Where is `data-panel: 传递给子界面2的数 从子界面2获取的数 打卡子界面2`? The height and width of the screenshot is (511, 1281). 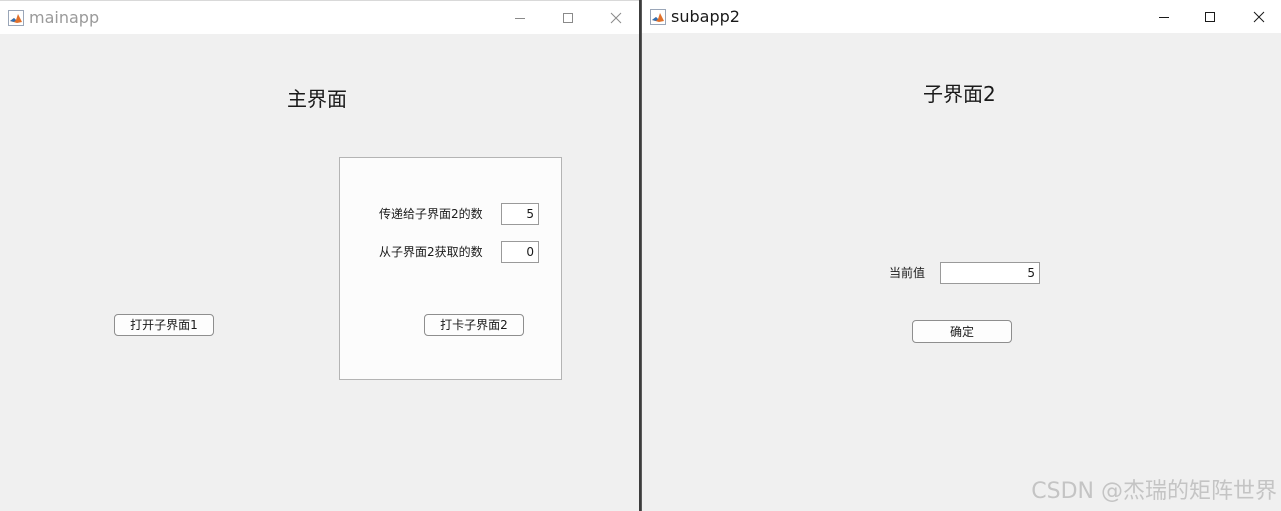 data-panel: 传递给子界面2的数 从子界面2获取的数 打卡子界面2 is located at coordinates (450, 268).